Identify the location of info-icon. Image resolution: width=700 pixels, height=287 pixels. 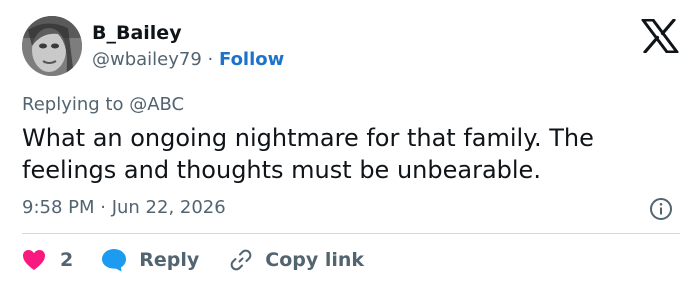
(661, 209).